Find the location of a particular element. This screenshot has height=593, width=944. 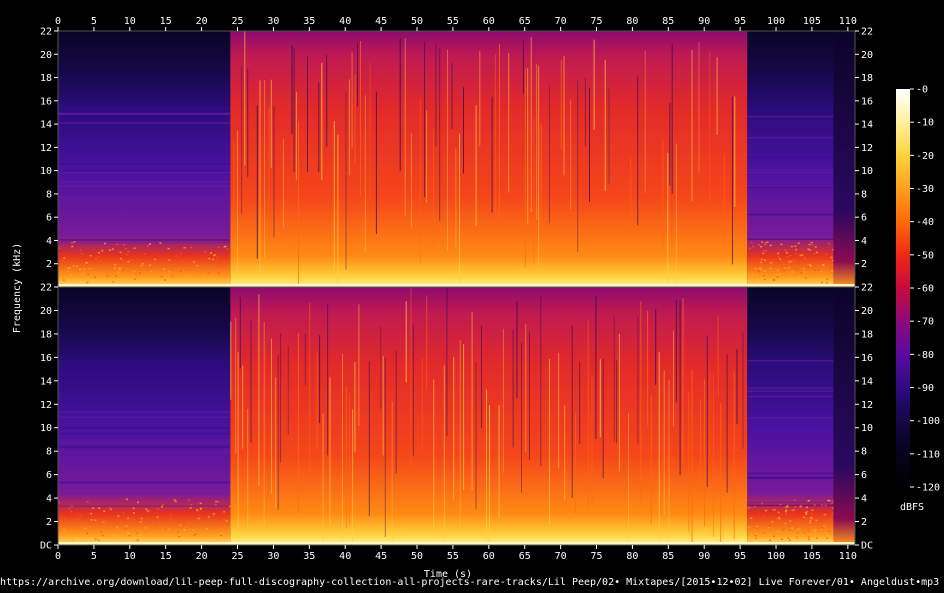

y-tick-label: 4 is located at coordinates (49, 499).